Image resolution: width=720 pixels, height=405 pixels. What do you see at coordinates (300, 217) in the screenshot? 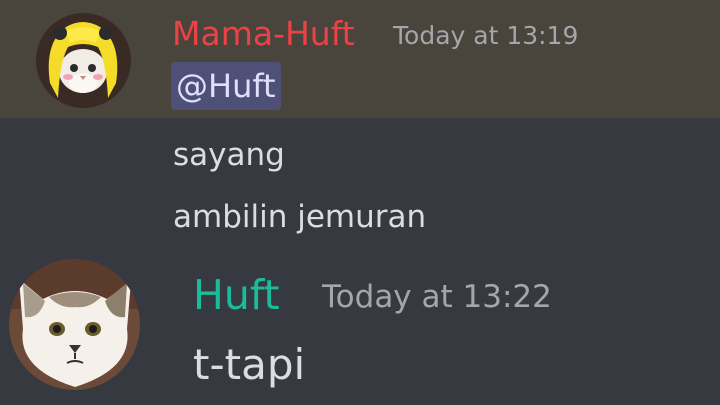
I see `message-text: ambilin jemuran` at bounding box center [300, 217].